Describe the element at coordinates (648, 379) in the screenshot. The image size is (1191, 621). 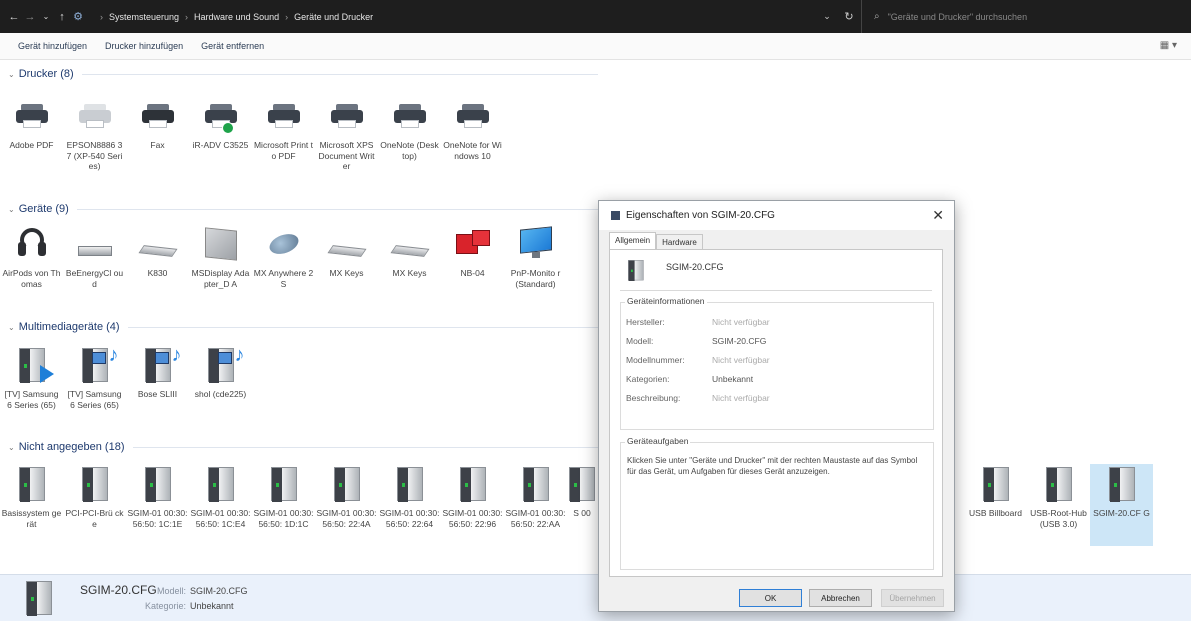
I see `info-key: Kategorien:` at that location.